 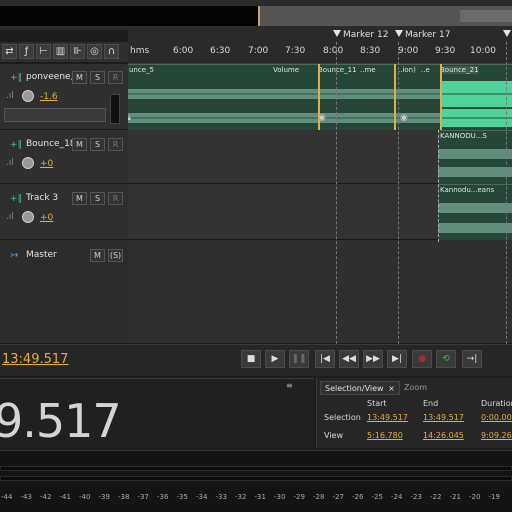 I want to click on solo-button: (S), so click(x=115, y=255).